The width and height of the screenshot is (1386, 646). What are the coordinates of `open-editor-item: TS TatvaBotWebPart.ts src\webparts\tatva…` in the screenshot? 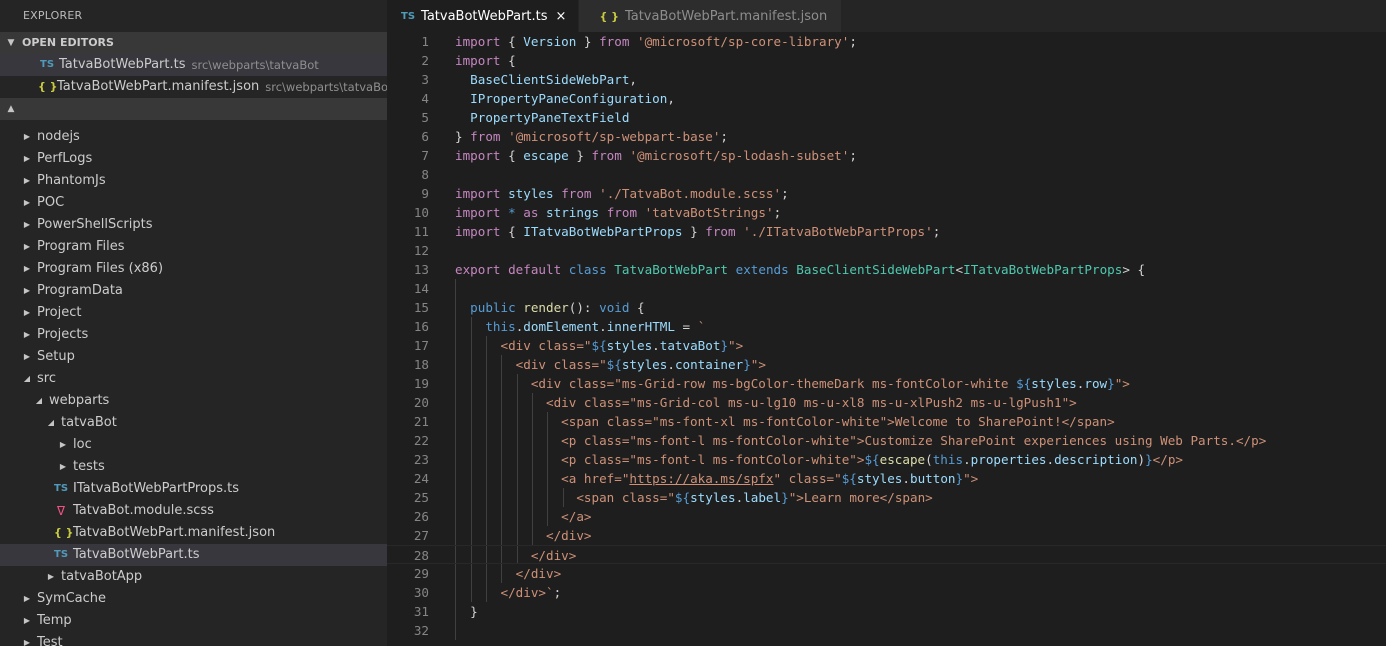 It's located at (193, 65).